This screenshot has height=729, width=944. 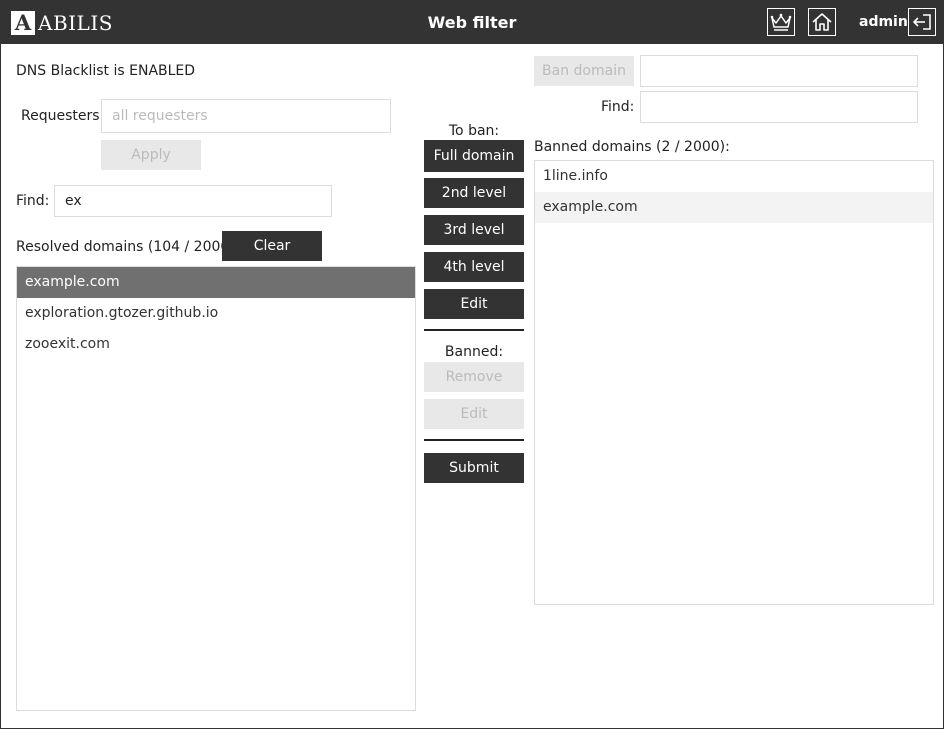 What do you see at coordinates (779, 71) in the screenshot?
I see `ban-domain-input` at bounding box center [779, 71].